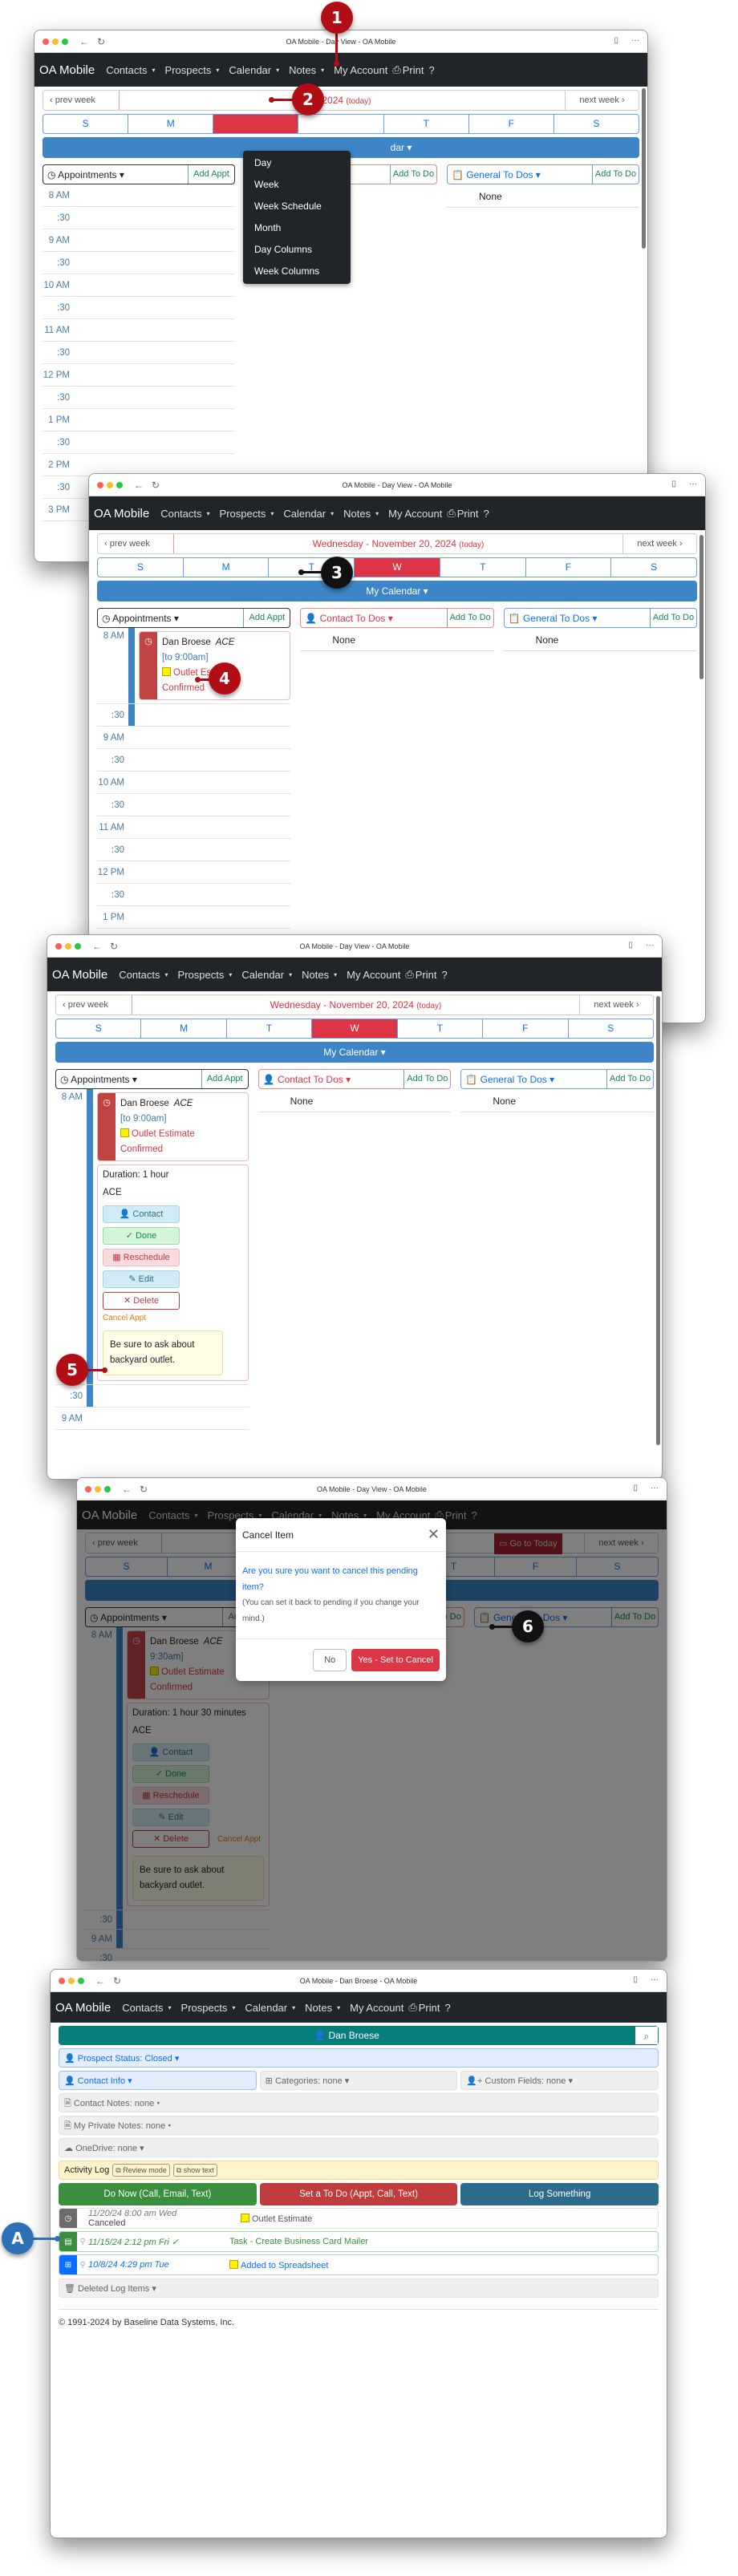  Describe the element at coordinates (141, 1214) in the screenshot. I see `contact-button: 👤 Contact` at that location.